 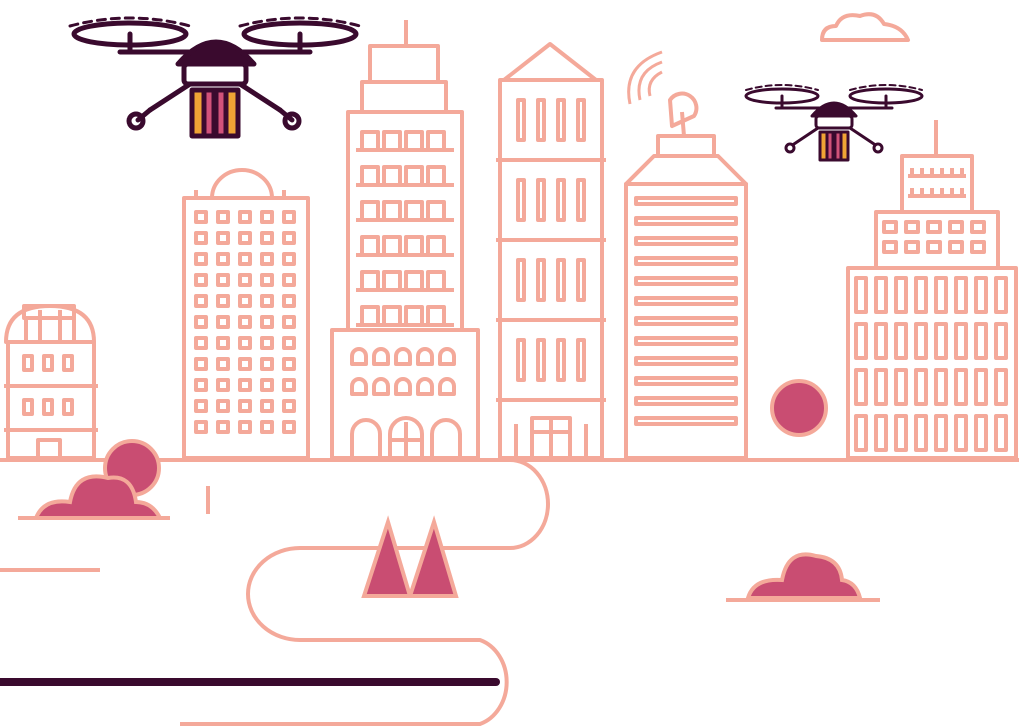 What do you see at coordinates (215, 77) in the screenshot?
I see `drone-large` at bounding box center [215, 77].